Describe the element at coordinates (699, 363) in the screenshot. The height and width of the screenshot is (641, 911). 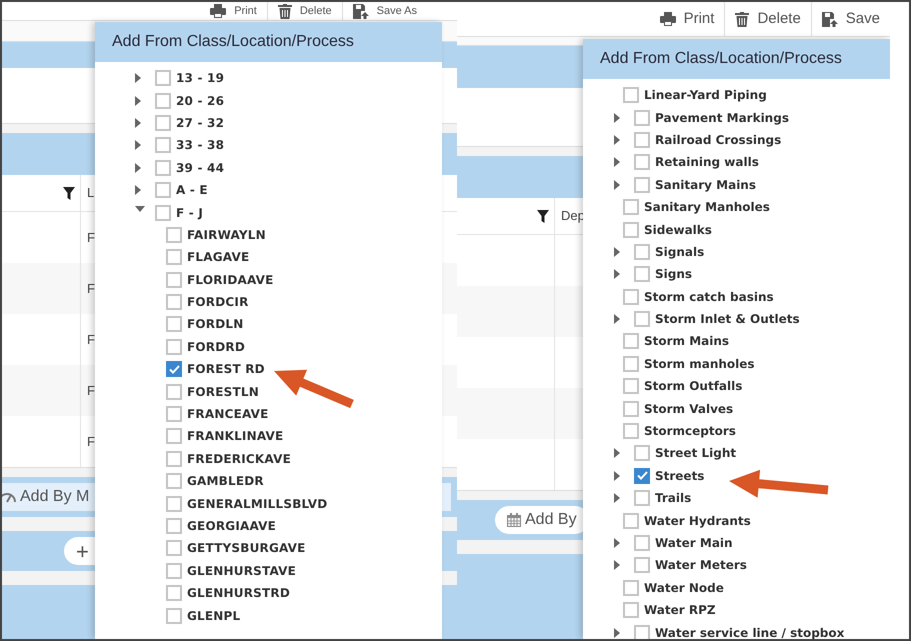
I see `tree-item-label: Storm manholes` at that location.